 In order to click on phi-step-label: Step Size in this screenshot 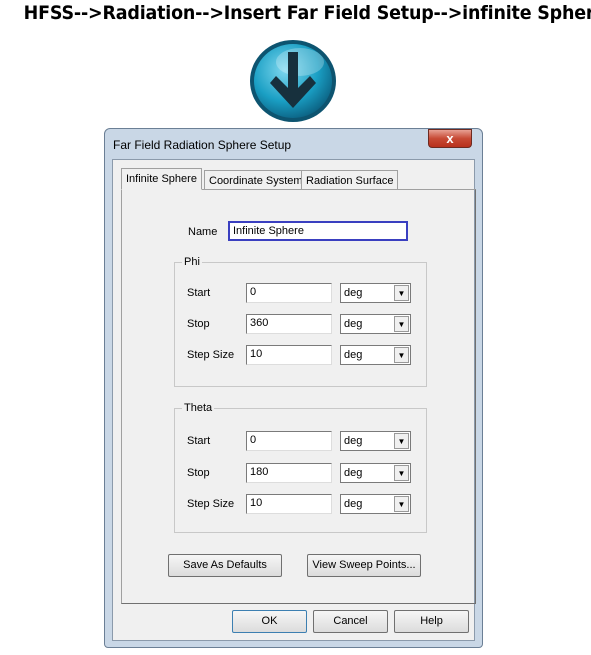, I will do `click(211, 355)`.